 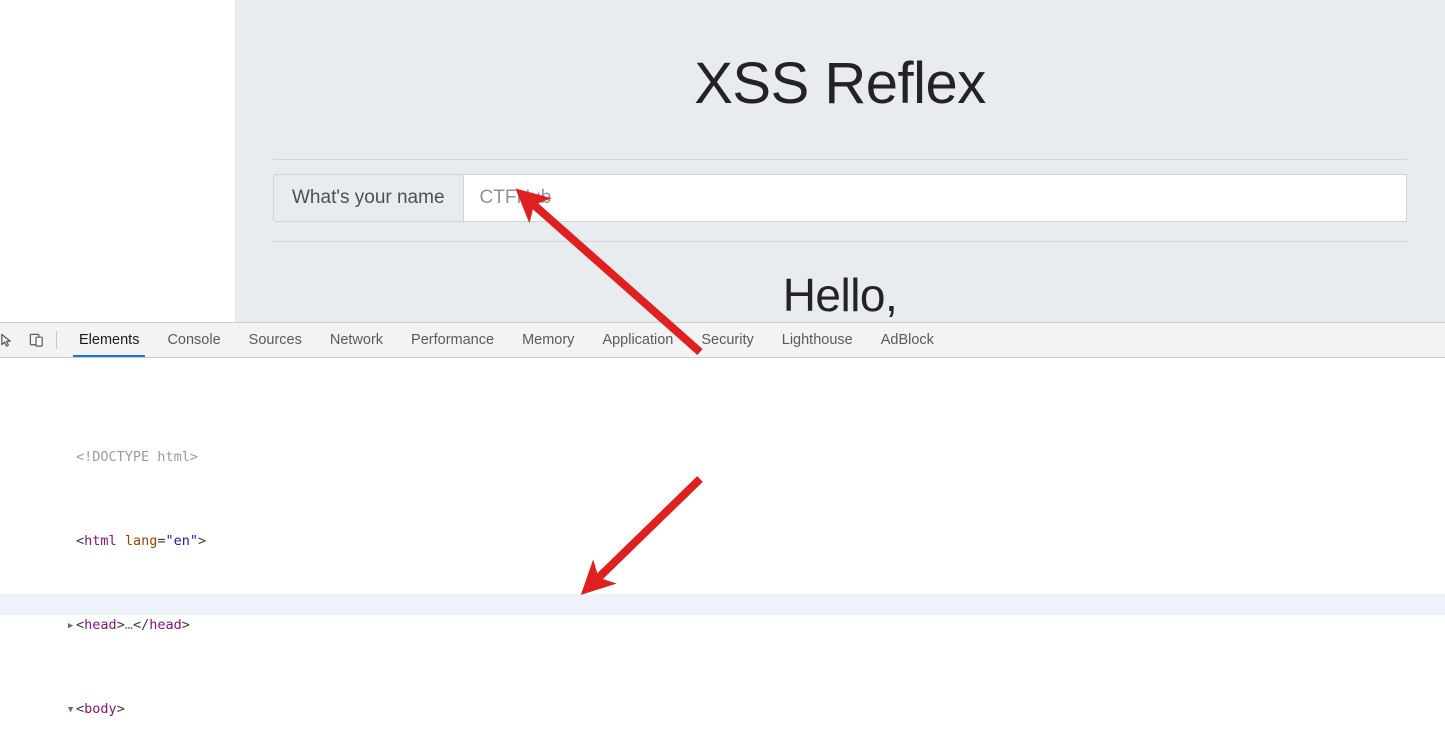 I want to click on input-group-prepend-label: What's your name, so click(x=368, y=197).